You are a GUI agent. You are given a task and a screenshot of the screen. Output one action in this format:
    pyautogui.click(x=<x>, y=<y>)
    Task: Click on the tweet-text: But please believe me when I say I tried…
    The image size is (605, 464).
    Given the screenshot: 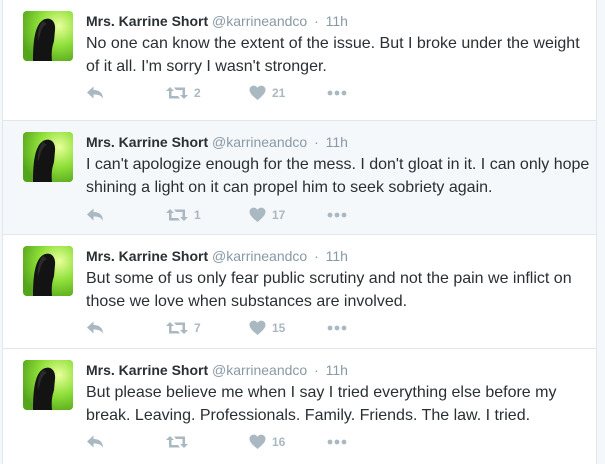 What is the action you would take?
    pyautogui.click(x=321, y=404)
    